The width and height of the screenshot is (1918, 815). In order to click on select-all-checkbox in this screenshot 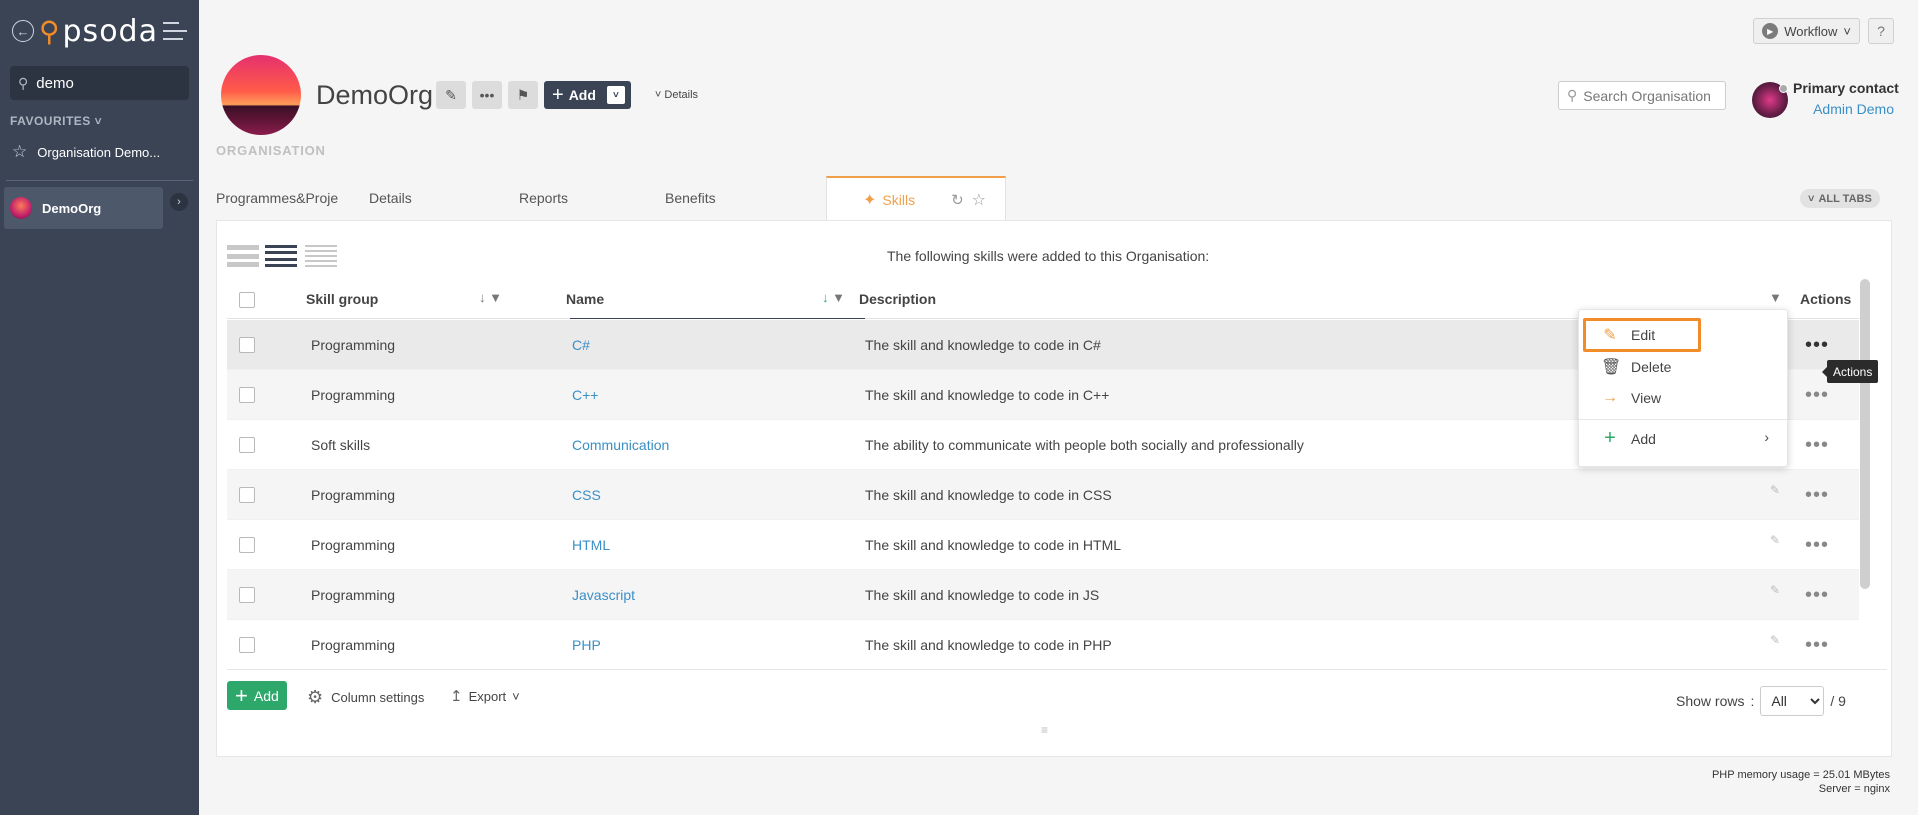, I will do `click(247, 300)`.